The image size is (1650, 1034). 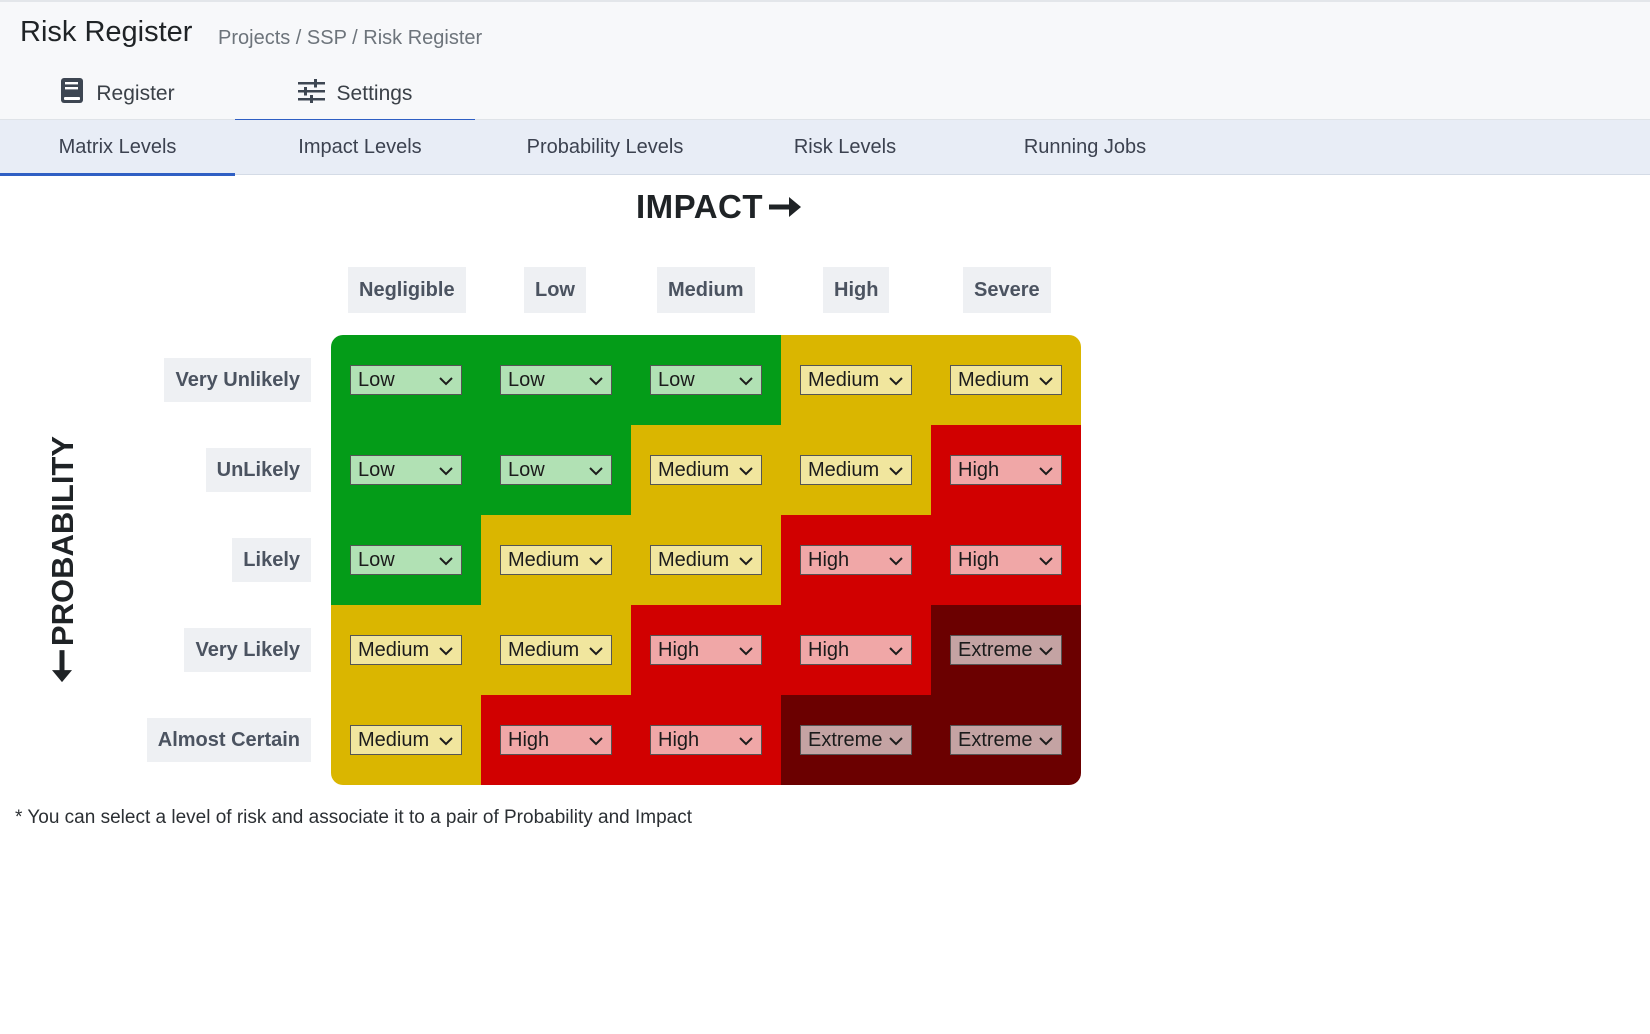 I want to click on impact-level-header: Negligible, so click(x=407, y=290).